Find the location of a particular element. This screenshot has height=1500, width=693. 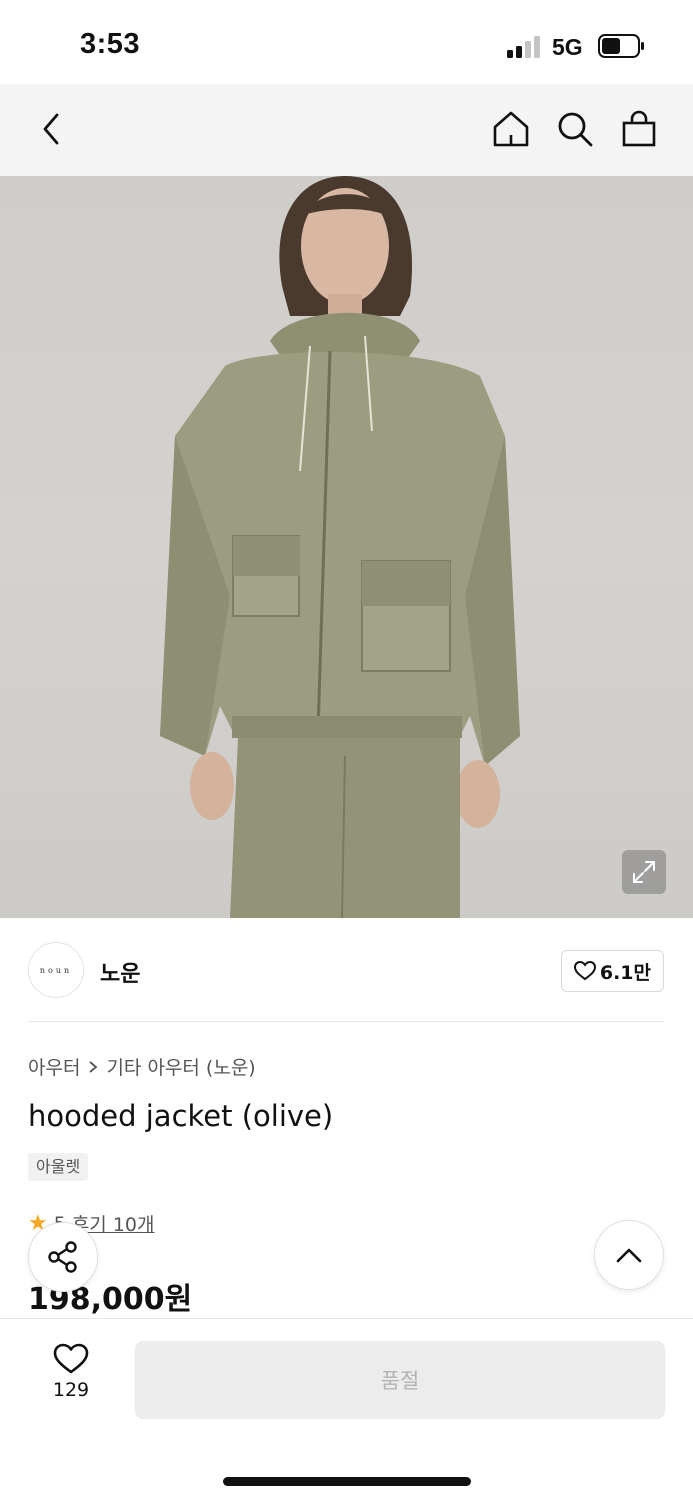

wishlist-count: 129 is located at coordinates (71, 1390).